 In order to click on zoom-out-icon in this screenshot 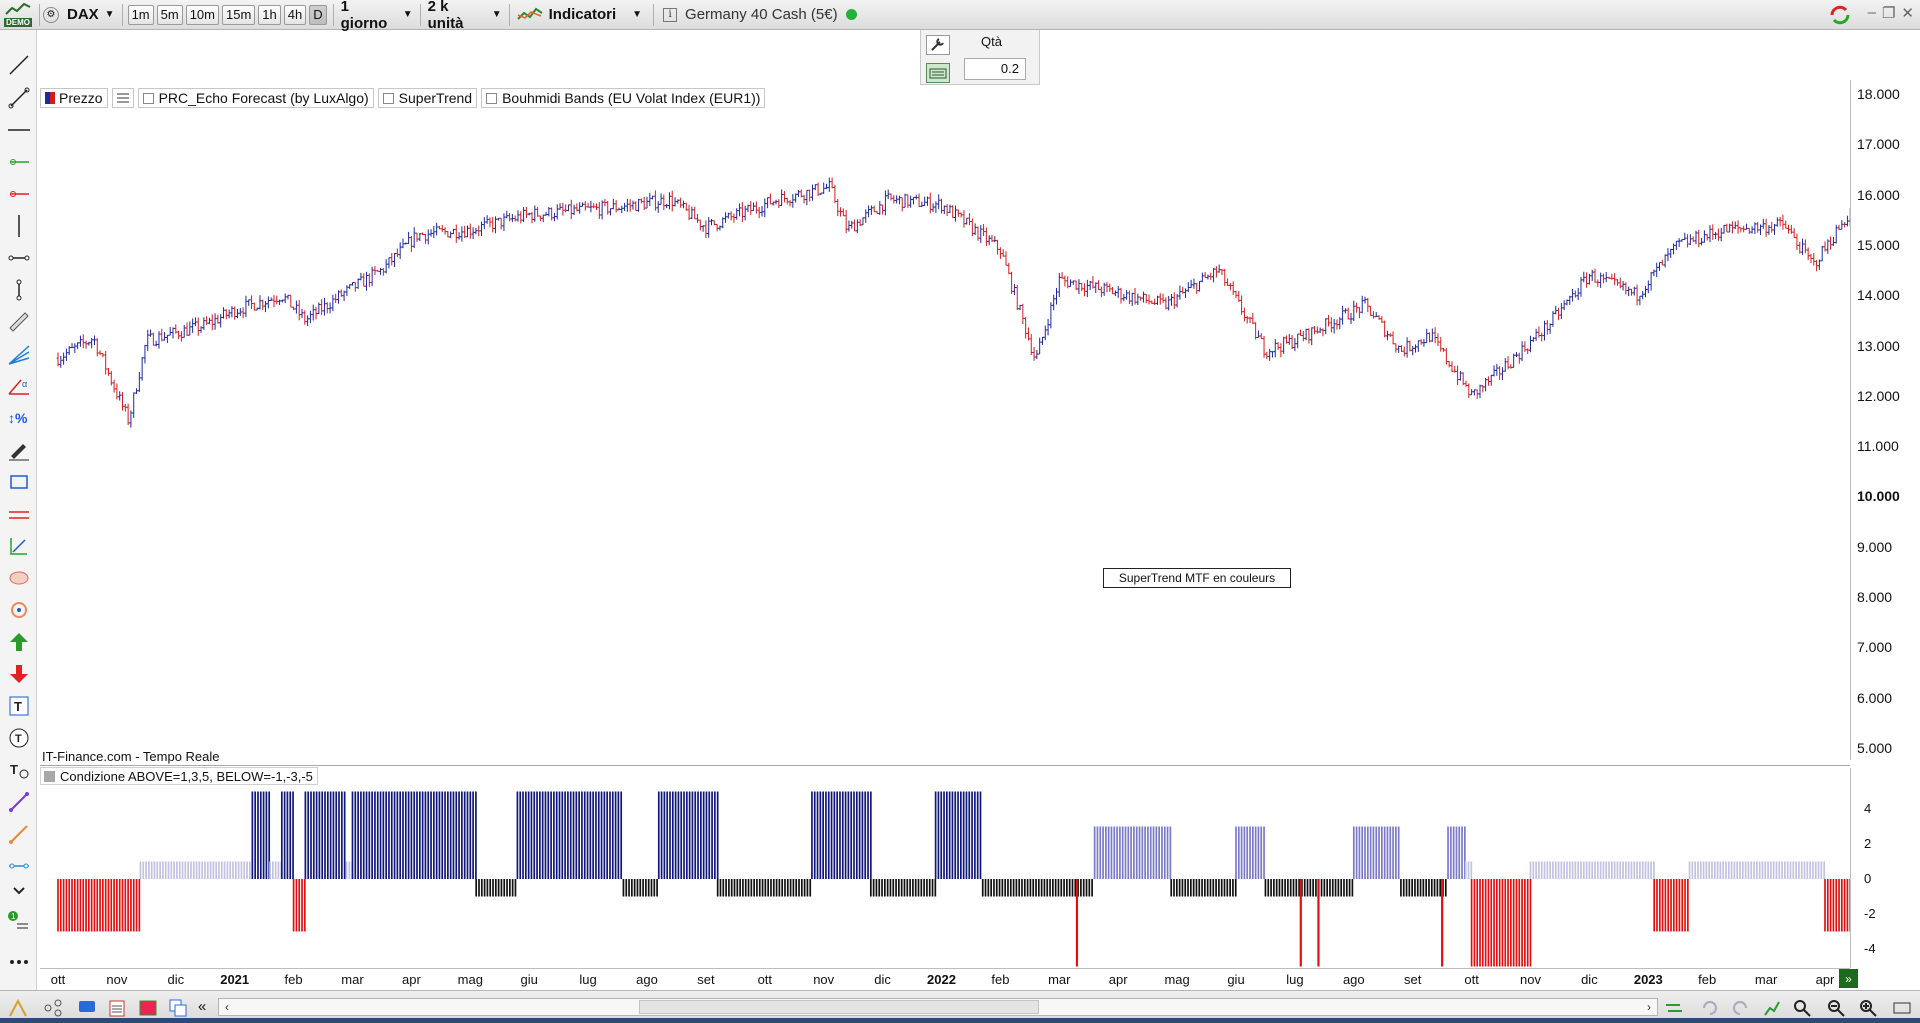, I will do `click(1836, 1008)`.